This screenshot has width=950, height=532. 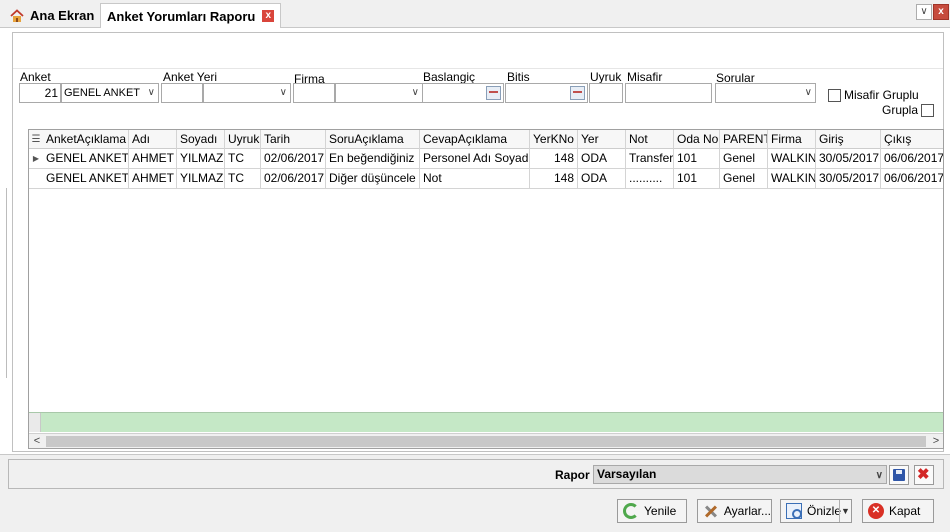 I want to click on tab-anket-yorumlari-raporu: Anket Yorumları Raporu x, so click(x=191, y=15).